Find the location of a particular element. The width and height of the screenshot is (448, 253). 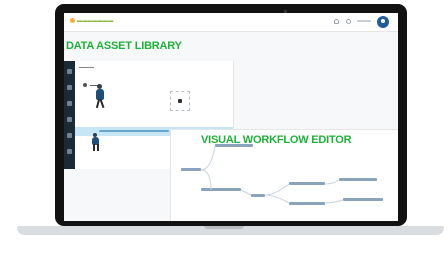

left-navigation-rail is located at coordinates (69, 115).